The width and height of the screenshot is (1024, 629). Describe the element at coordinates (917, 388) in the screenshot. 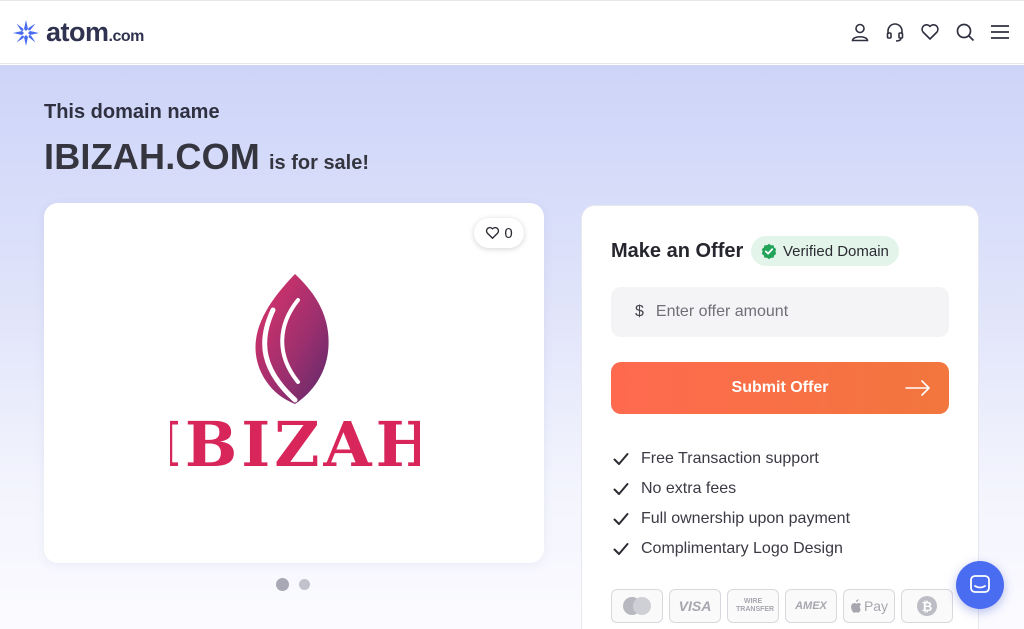

I see `arrow-right-icon` at that location.